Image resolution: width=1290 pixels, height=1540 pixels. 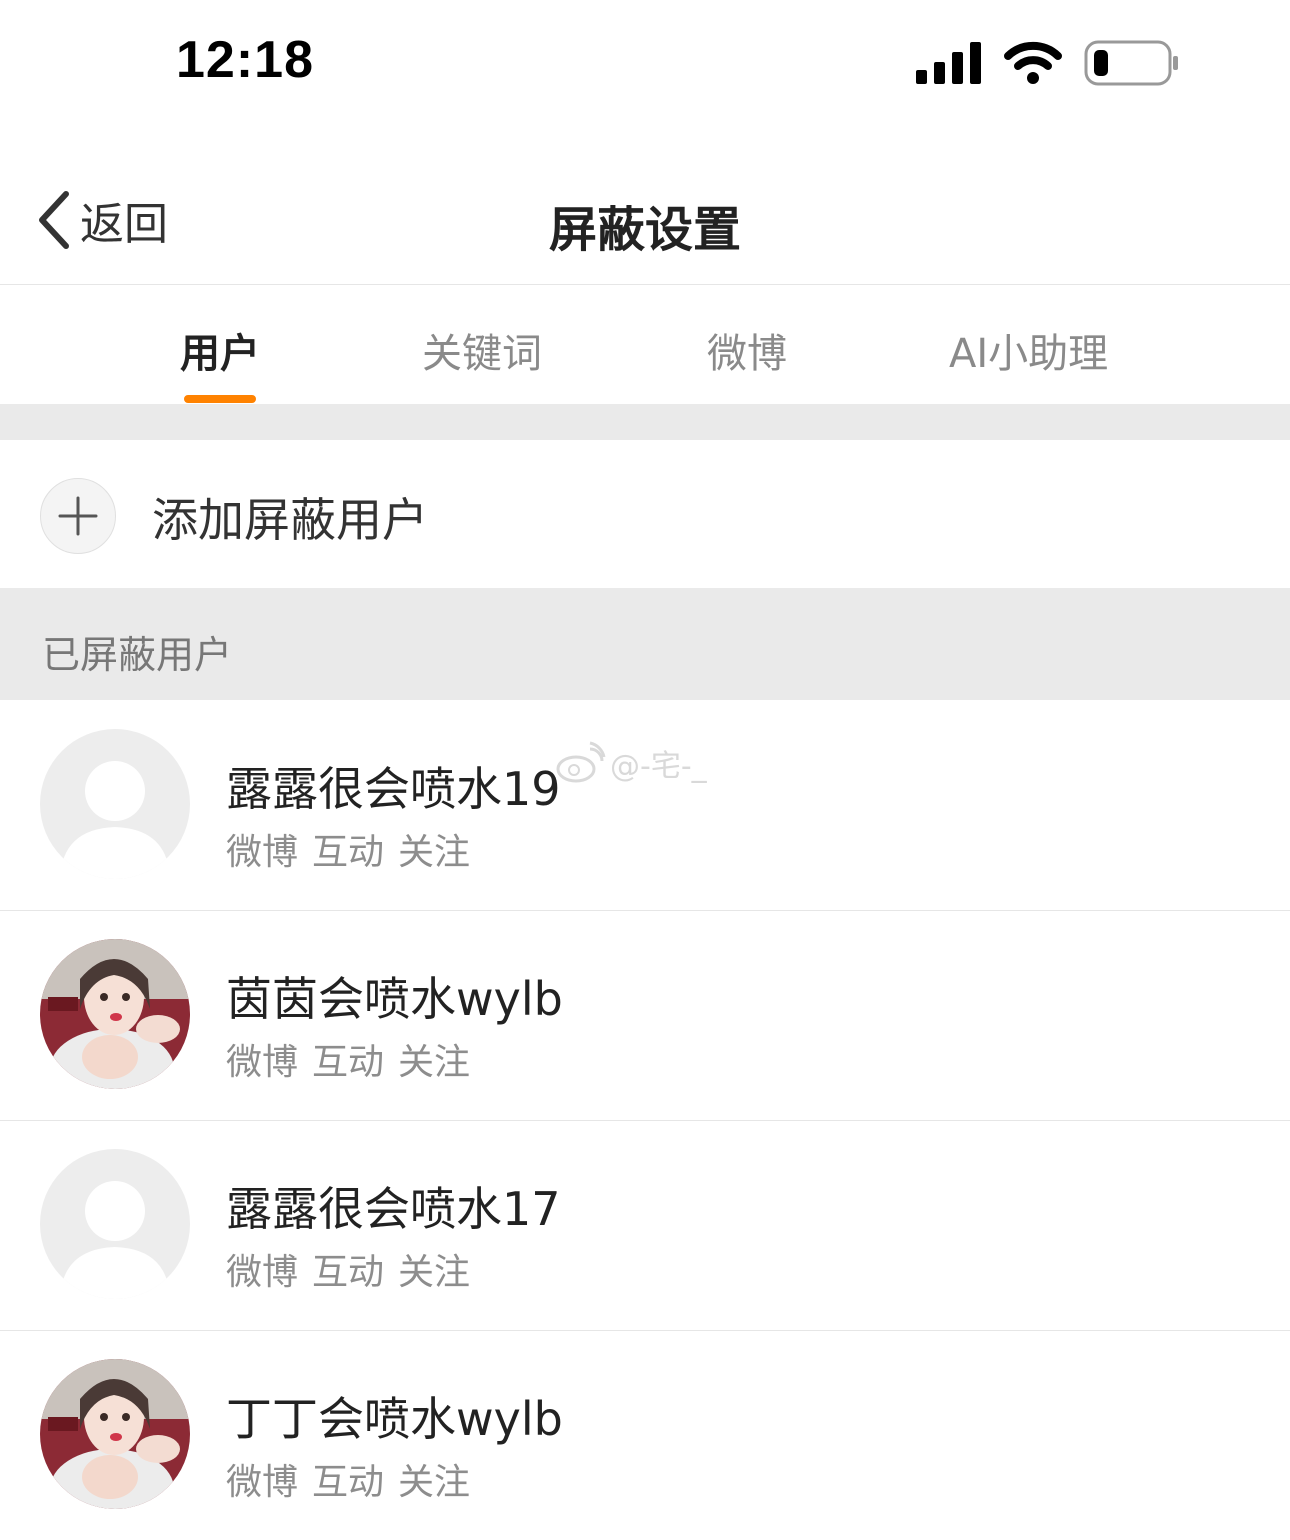 I want to click on blocked-user-row: 露露很会喷水17 微博 互动 关注, so click(x=645, y=1226).